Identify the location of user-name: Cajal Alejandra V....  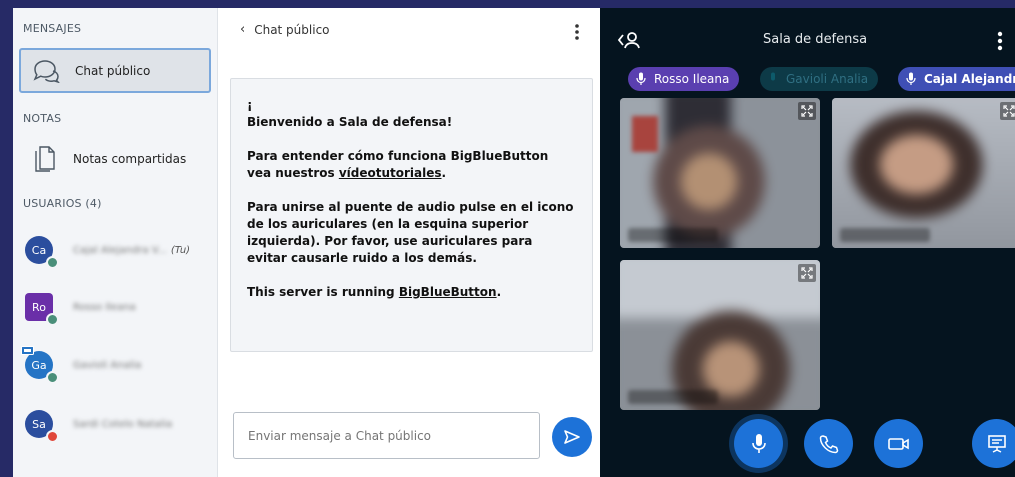
(120, 250).